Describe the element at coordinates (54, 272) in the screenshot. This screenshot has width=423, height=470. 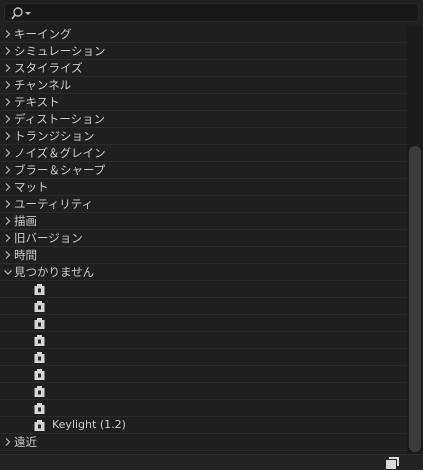
I see `category-label: 見つかりません` at that location.